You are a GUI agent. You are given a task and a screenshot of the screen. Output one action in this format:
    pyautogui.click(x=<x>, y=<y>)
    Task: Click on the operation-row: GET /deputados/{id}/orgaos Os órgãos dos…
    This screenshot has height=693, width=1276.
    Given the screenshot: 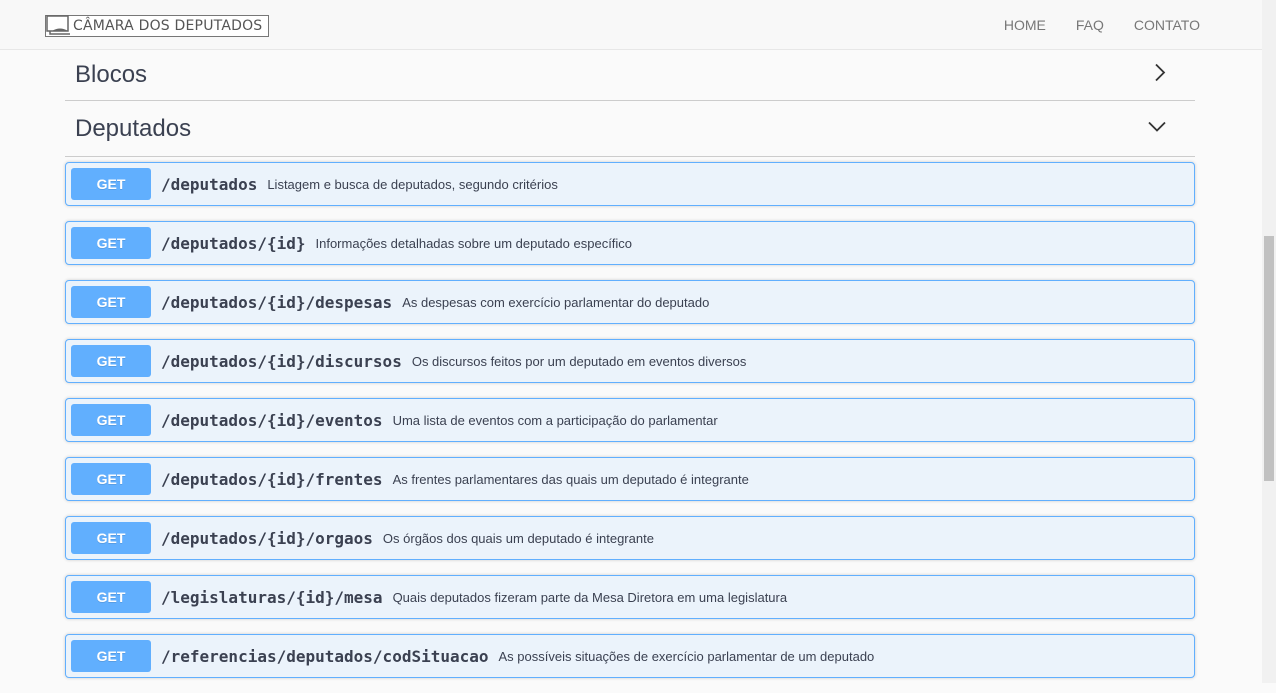 What is the action you would take?
    pyautogui.click(x=630, y=538)
    